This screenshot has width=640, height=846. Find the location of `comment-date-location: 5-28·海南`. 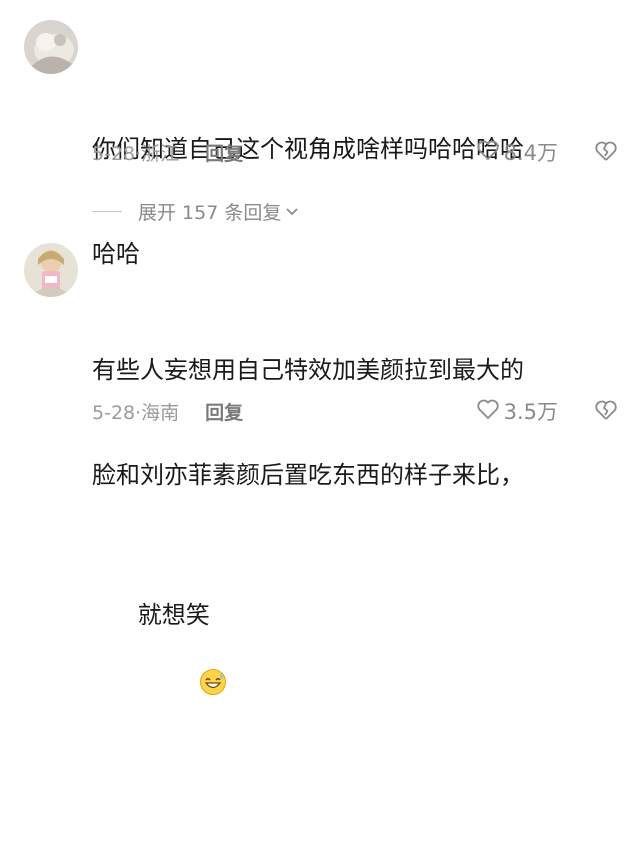

comment-date-location: 5-28·海南 is located at coordinates (136, 412).